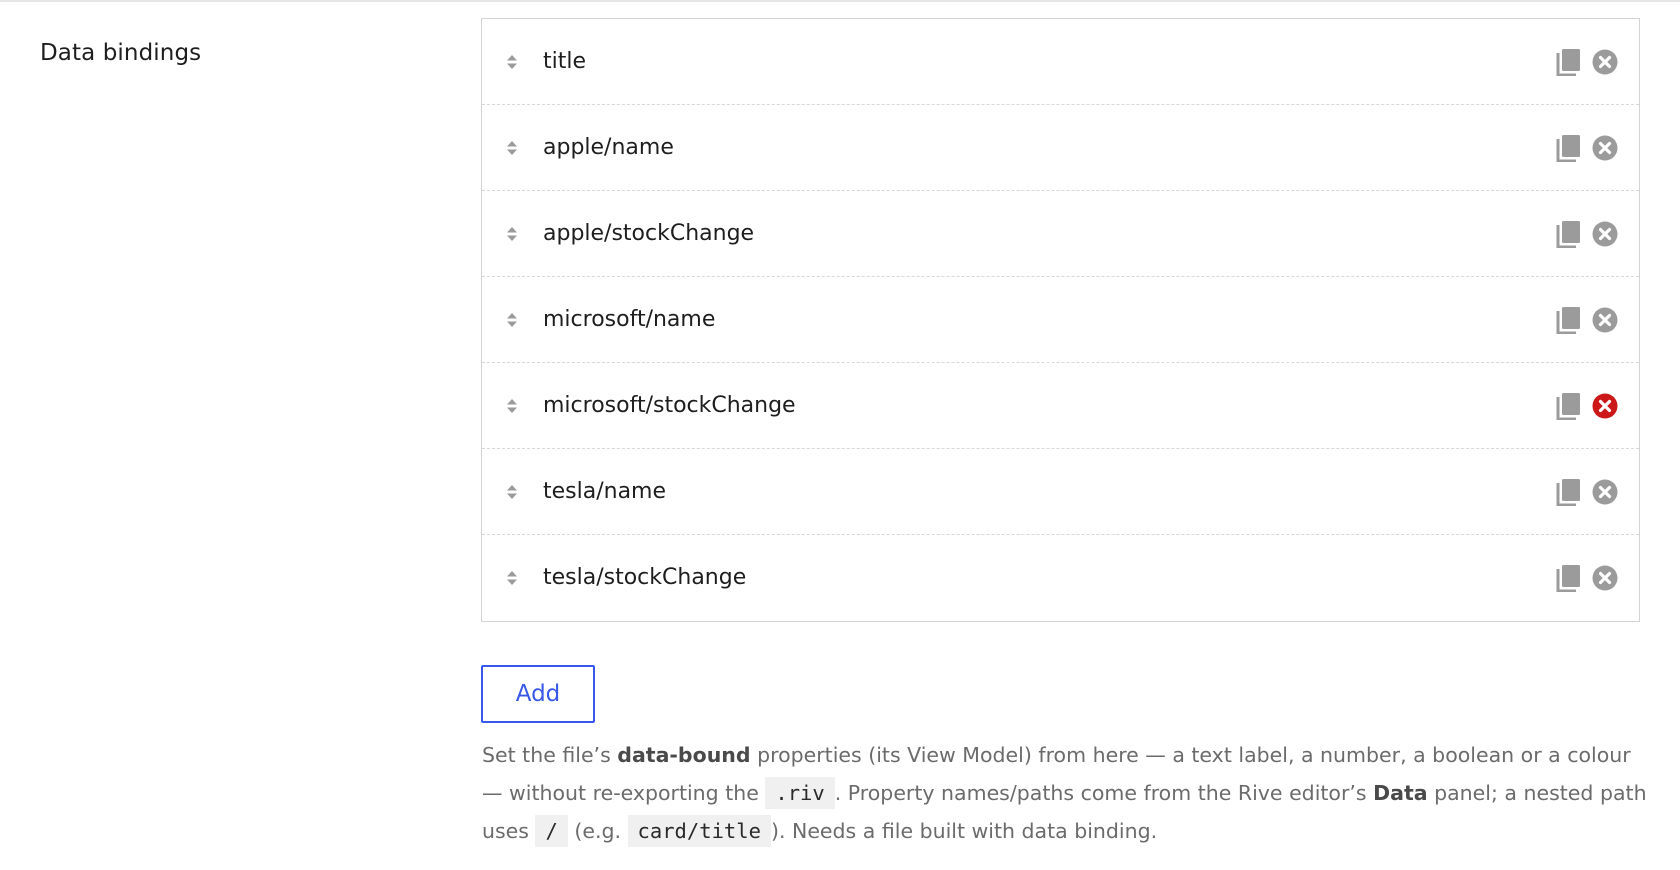  I want to click on help-text-part: ). Needs a file built with data binding., so click(964, 831).